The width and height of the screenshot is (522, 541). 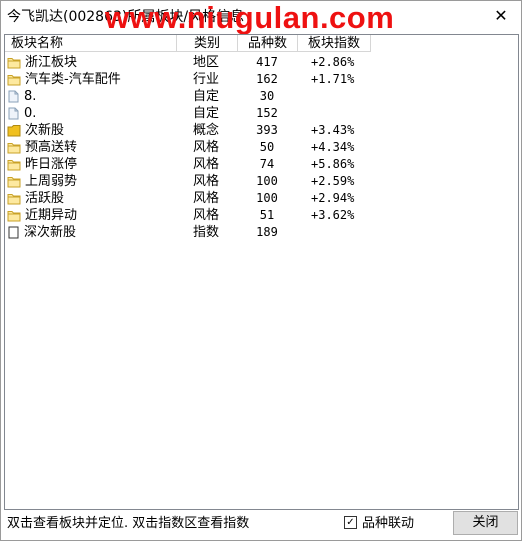 I want to click on row-index: +2.86%, so click(x=341, y=62).